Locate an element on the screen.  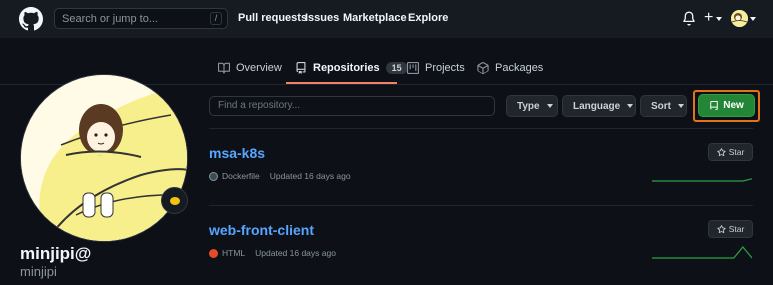
tab-packages: Packages is located at coordinates (510, 68).